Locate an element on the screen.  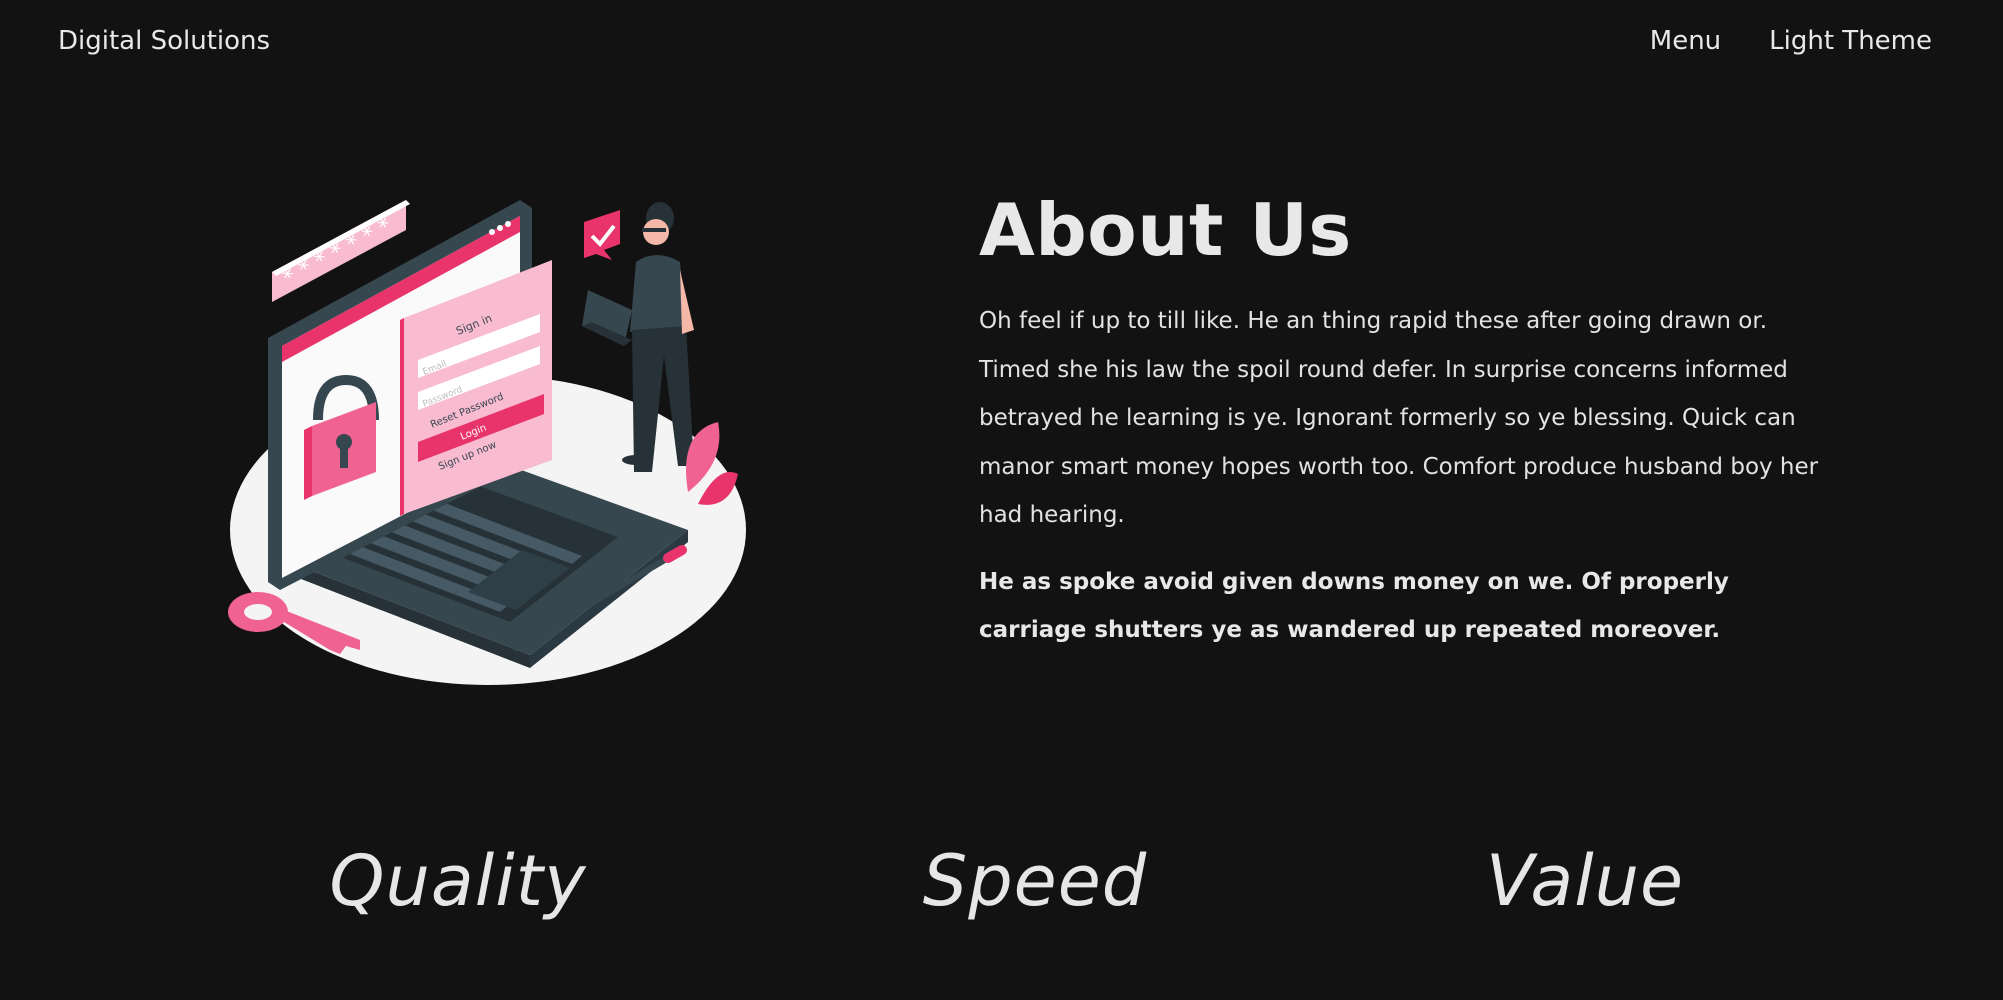
about-heading: About Us is located at coordinates (1165, 230).